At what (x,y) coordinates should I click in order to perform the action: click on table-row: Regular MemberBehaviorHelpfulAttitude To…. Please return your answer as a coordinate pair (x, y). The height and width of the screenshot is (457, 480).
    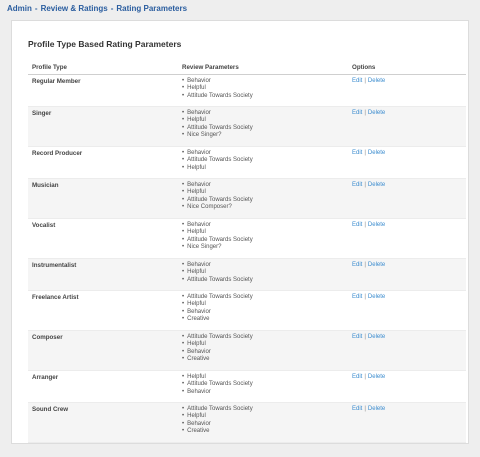
    Looking at the image, I should click on (247, 90).